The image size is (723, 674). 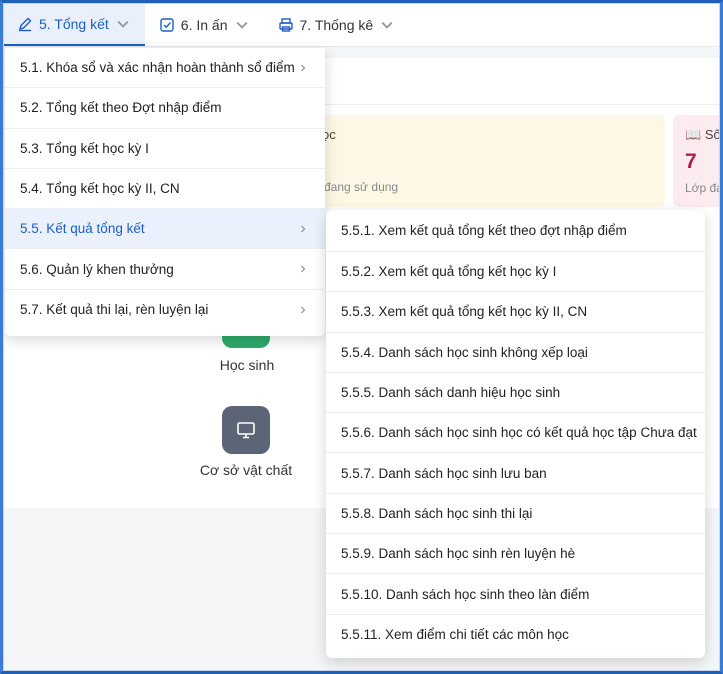 I want to click on nav-tong-ket: 5. Tổng kết, so click(x=74, y=24).